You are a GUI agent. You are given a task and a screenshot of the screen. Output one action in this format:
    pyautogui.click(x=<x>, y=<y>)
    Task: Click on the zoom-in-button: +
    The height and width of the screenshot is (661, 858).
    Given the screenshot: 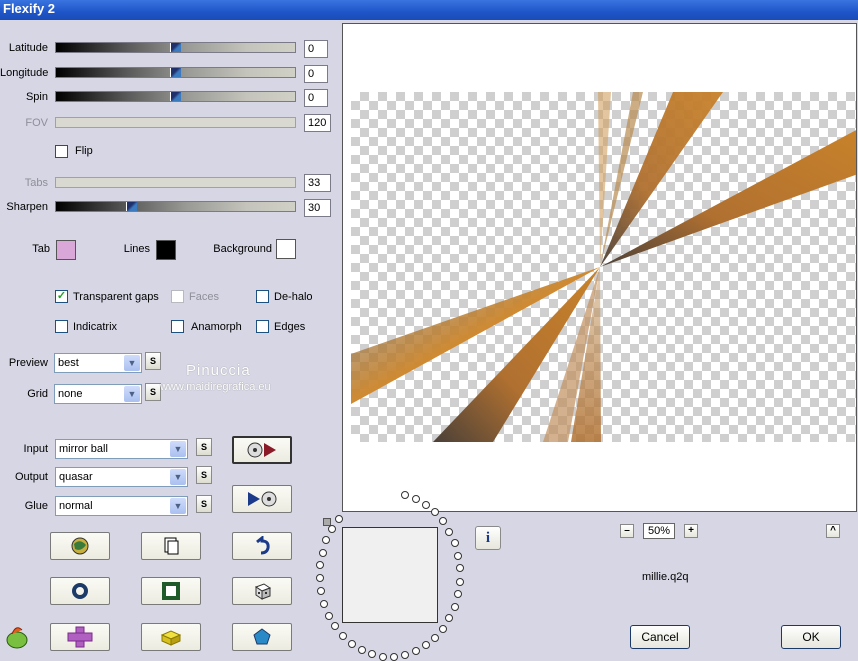 What is the action you would take?
    pyautogui.click(x=691, y=531)
    